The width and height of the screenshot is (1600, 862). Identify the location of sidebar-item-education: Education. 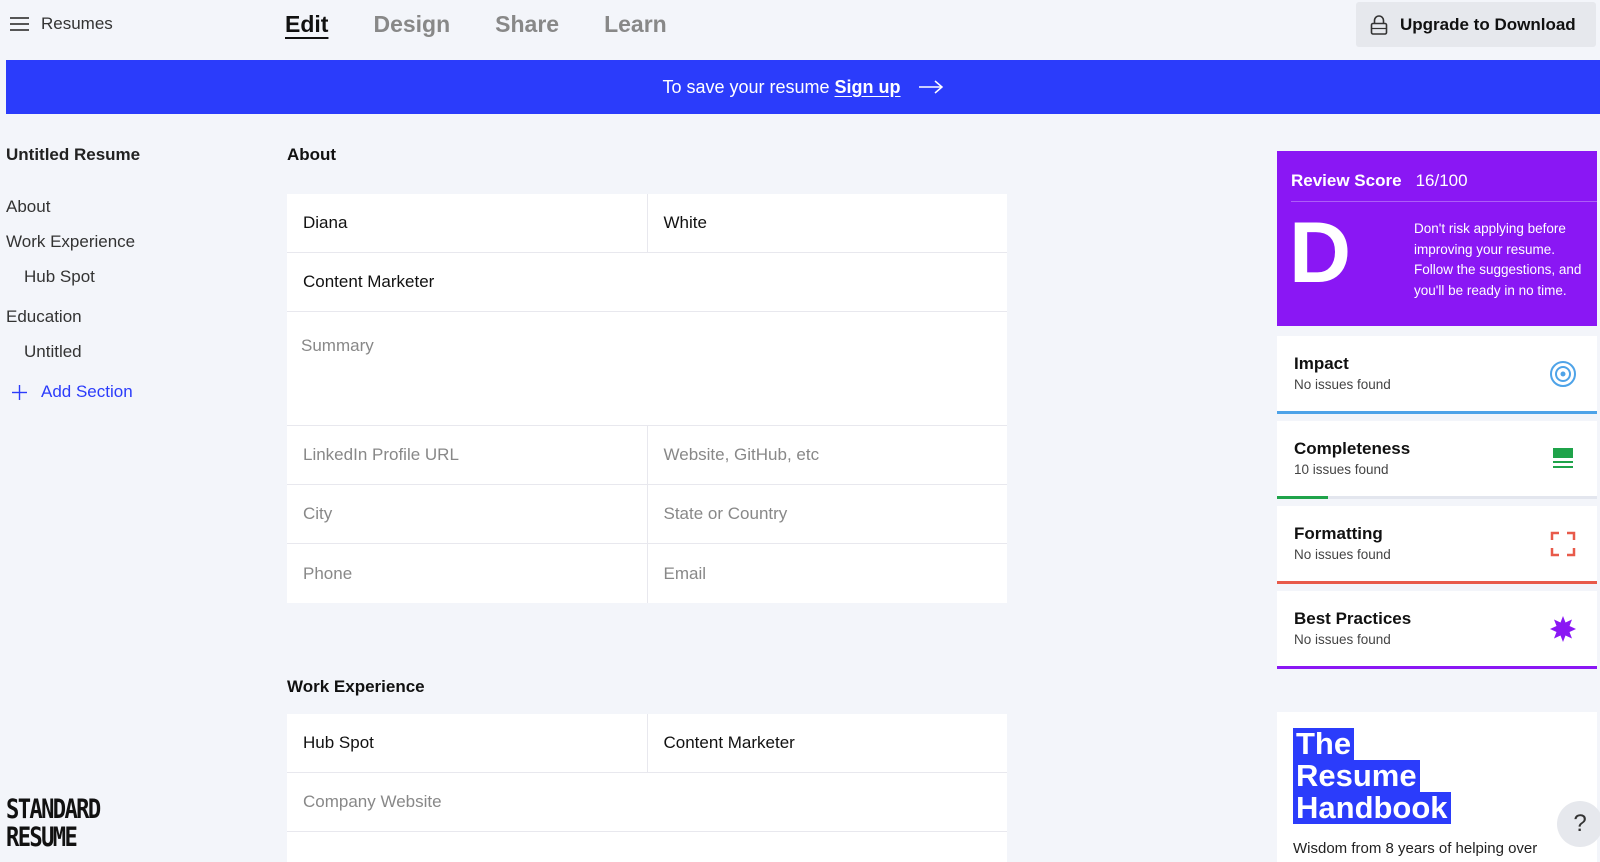
(126, 317).